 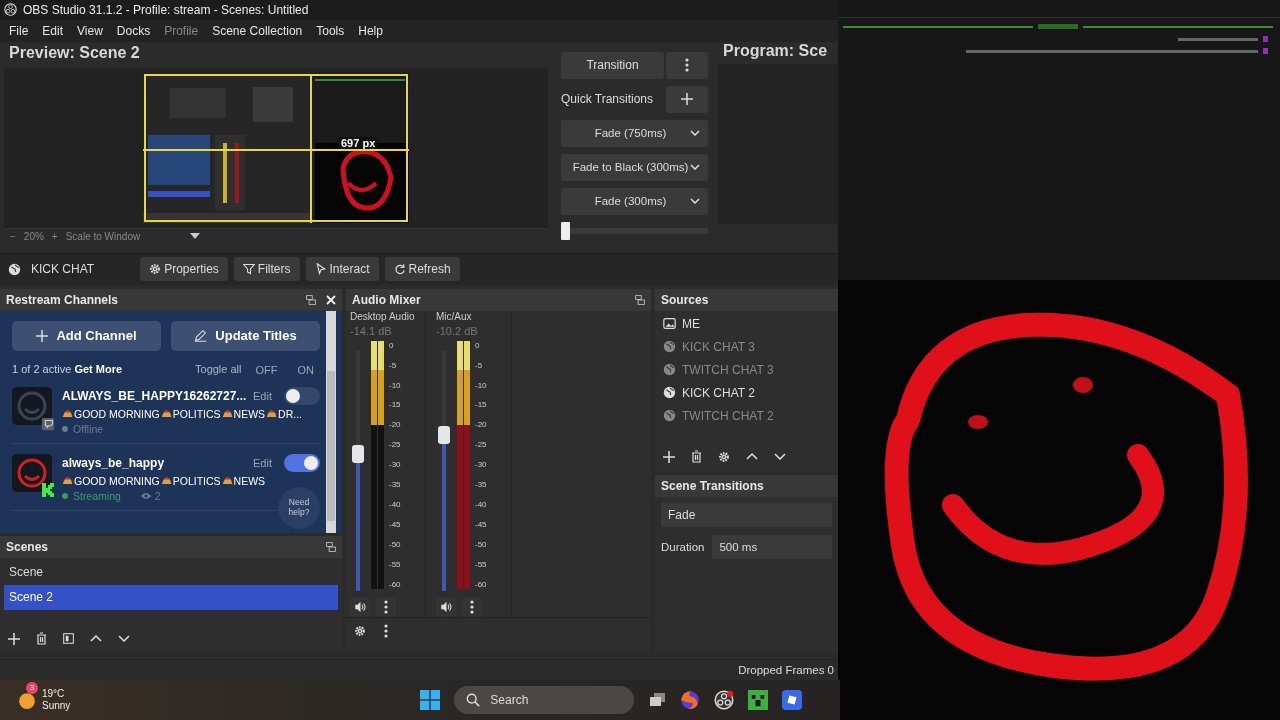 I want to click on scale-dropdown: Scale to Window, so click(x=133, y=236).